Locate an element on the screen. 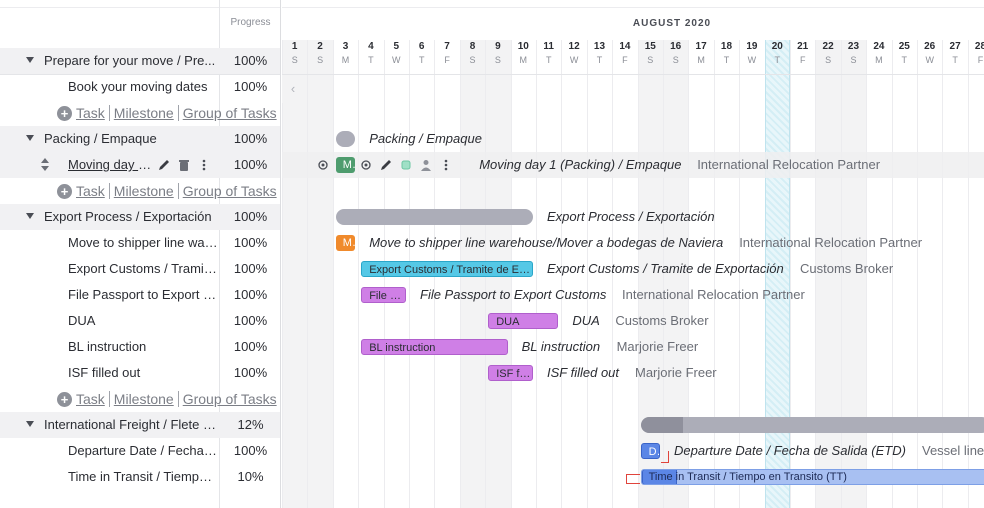 This screenshot has height=508, width=984. bar-label: DUA is located at coordinates (586, 320).